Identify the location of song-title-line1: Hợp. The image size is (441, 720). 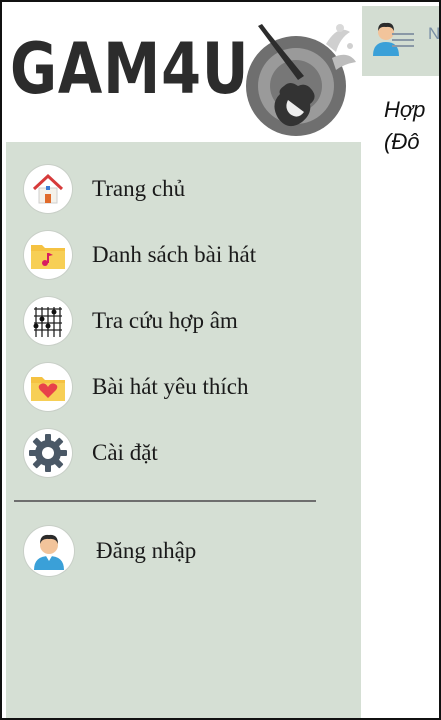
(405, 109).